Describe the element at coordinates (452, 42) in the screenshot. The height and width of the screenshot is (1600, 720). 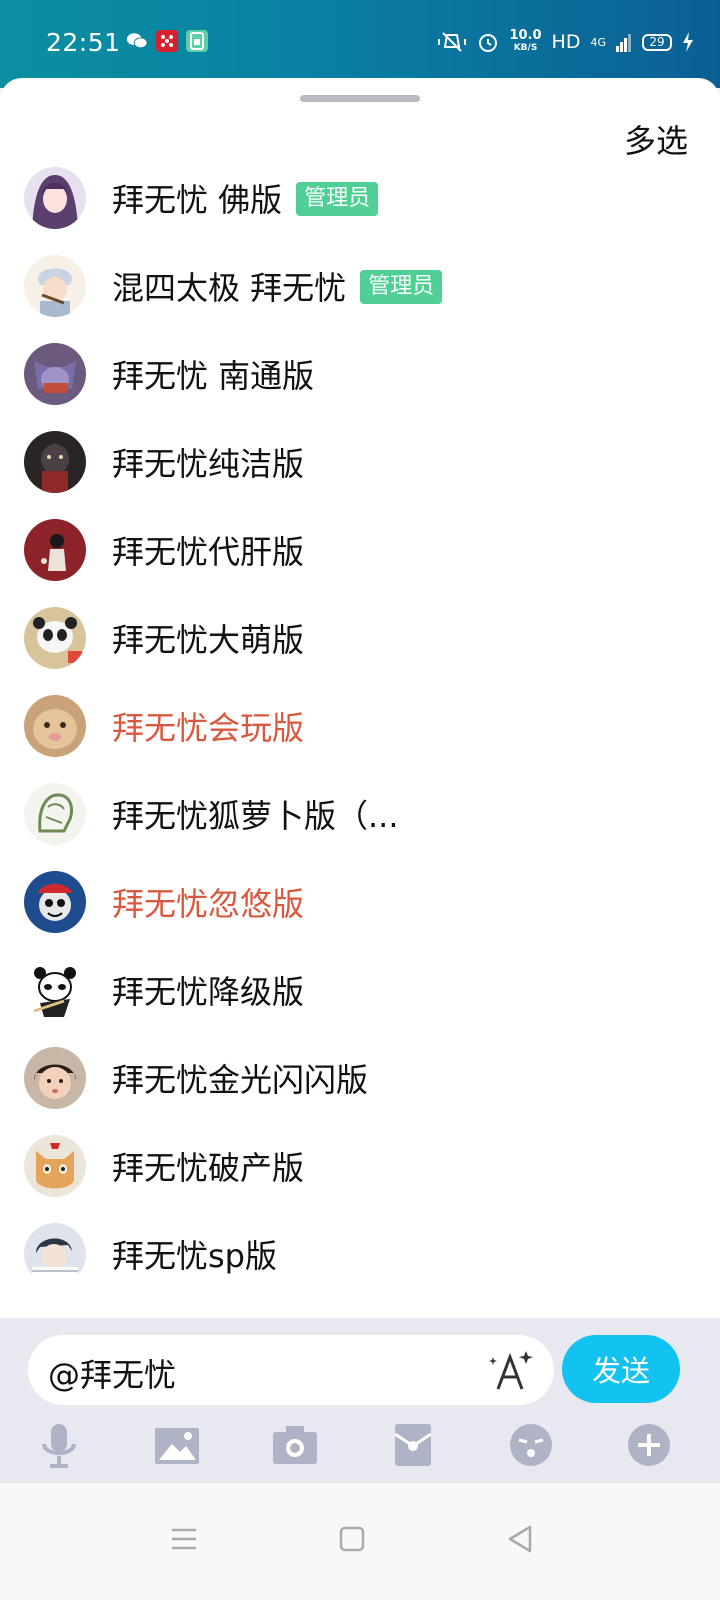
I see `vibrate-mute-icon` at that location.